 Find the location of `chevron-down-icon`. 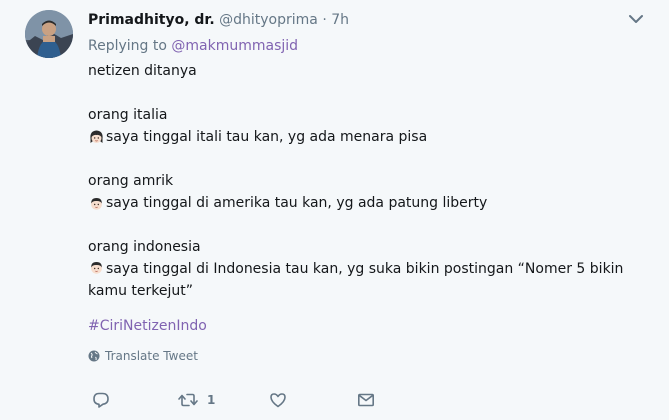

chevron-down-icon is located at coordinates (636, 19).